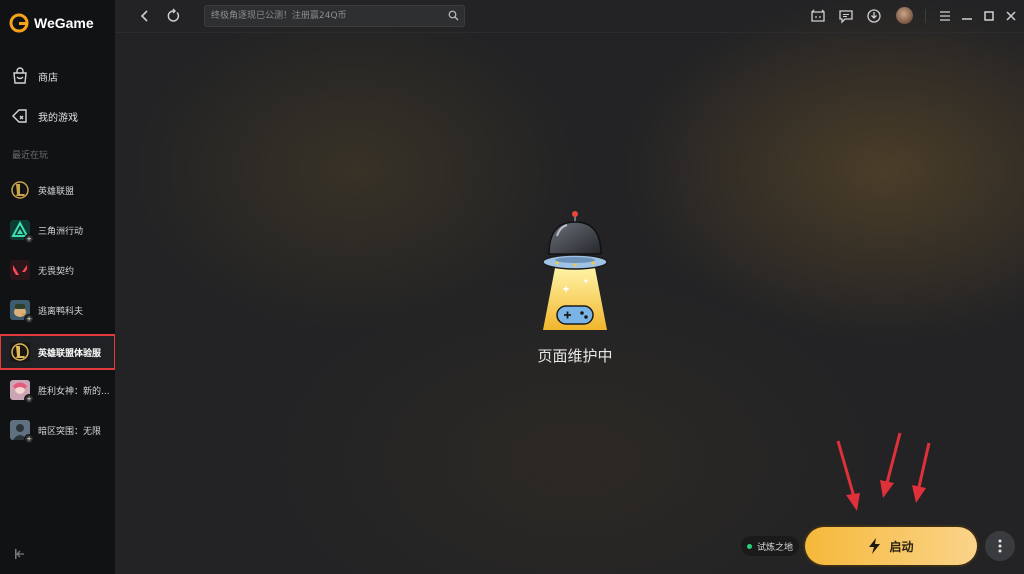 This screenshot has width=1024, height=574. What do you see at coordinates (20, 270) in the screenshot?
I see `valorant-icon` at bounding box center [20, 270].